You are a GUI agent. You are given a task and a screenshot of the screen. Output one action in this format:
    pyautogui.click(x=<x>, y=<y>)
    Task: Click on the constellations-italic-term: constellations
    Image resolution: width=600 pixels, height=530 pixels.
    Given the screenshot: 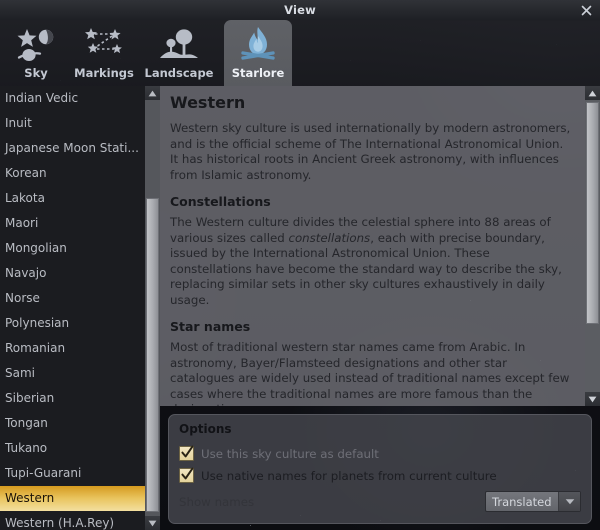 What is the action you would take?
    pyautogui.click(x=329, y=237)
    